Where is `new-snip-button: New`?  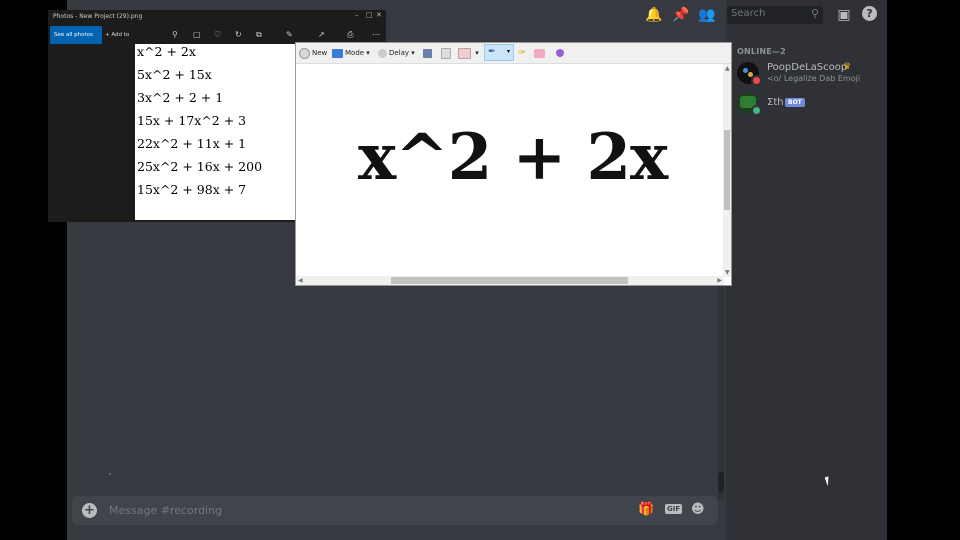
new-snip-button: New is located at coordinates (313, 53).